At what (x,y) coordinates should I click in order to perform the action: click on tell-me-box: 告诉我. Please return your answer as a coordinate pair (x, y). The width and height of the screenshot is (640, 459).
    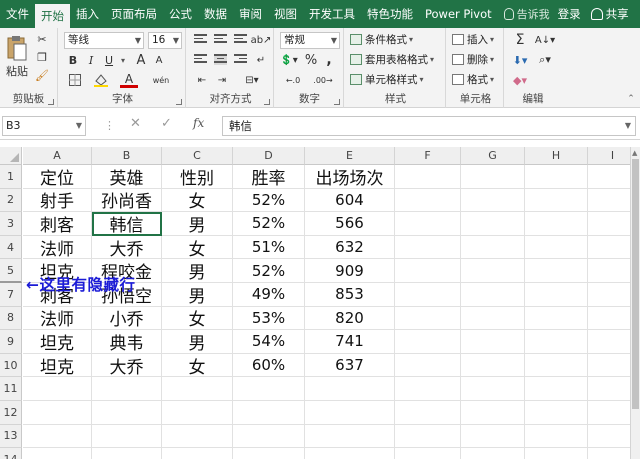
    Looking at the image, I should click on (526, 14).